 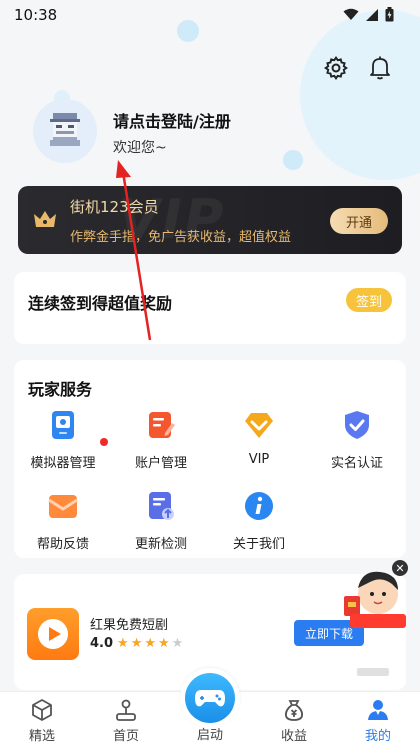 I want to click on emulator-icon, so click(x=63, y=425).